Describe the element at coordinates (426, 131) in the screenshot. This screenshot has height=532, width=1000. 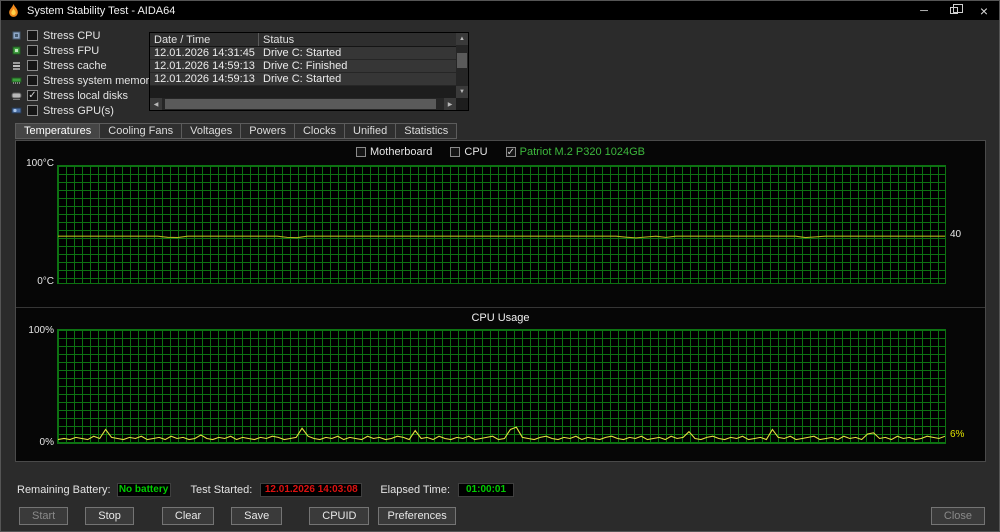
I see `tab-statistics: Statistics` at that location.